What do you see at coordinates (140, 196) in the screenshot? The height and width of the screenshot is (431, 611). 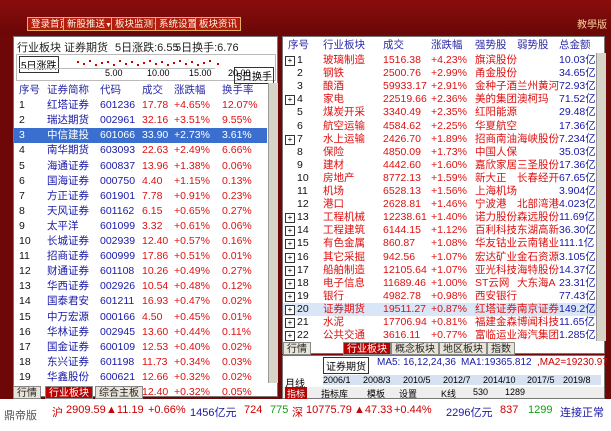 I see `stock-row: 7 方正证券 601901 7.78 +0.91% 0.23%` at bounding box center [140, 196].